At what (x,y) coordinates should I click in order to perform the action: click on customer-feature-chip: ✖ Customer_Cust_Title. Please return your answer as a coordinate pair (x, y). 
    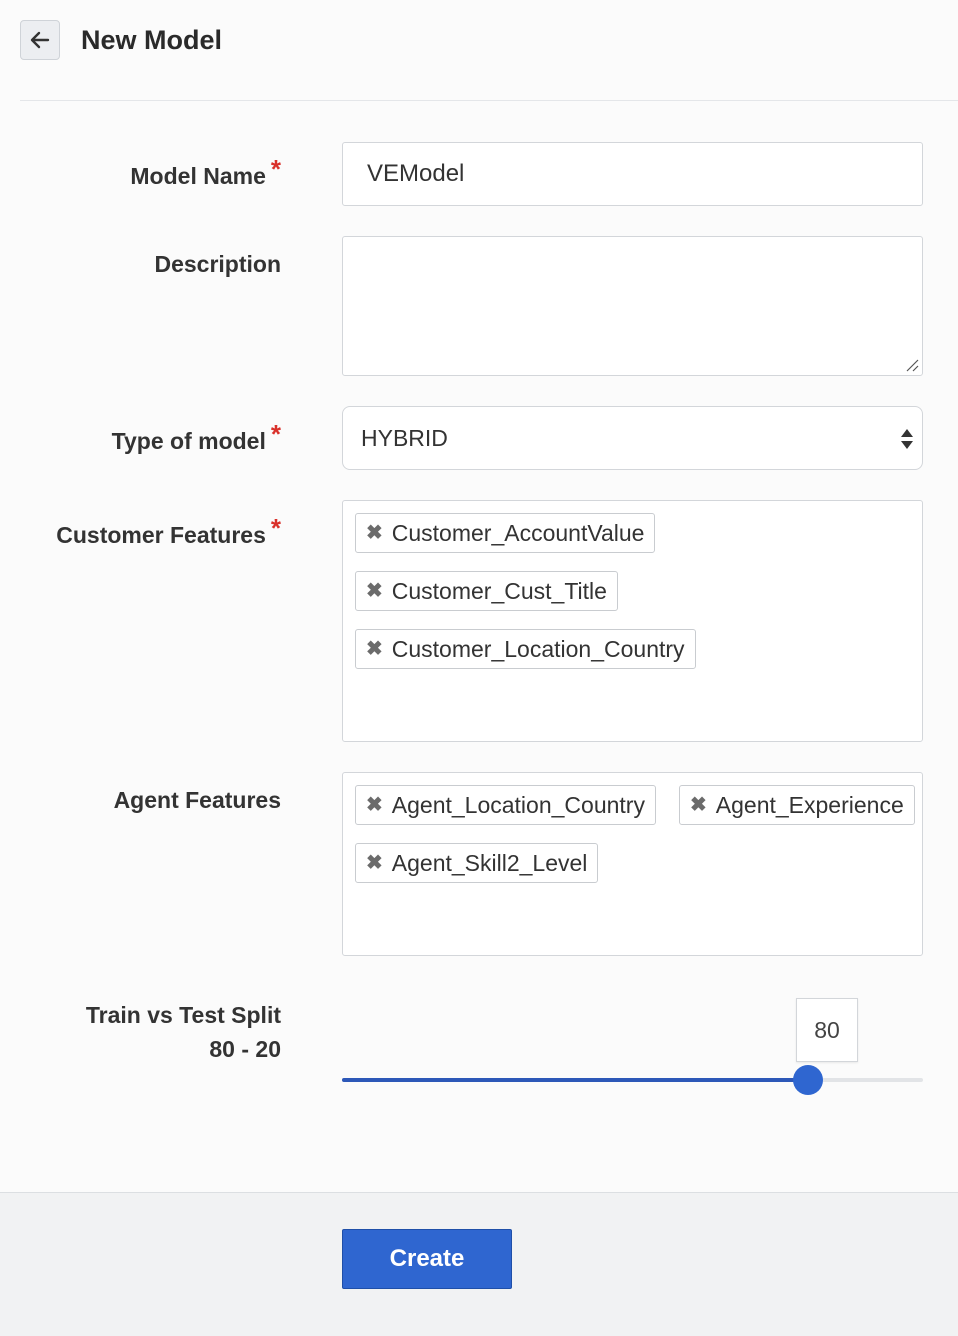
    Looking at the image, I should click on (486, 591).